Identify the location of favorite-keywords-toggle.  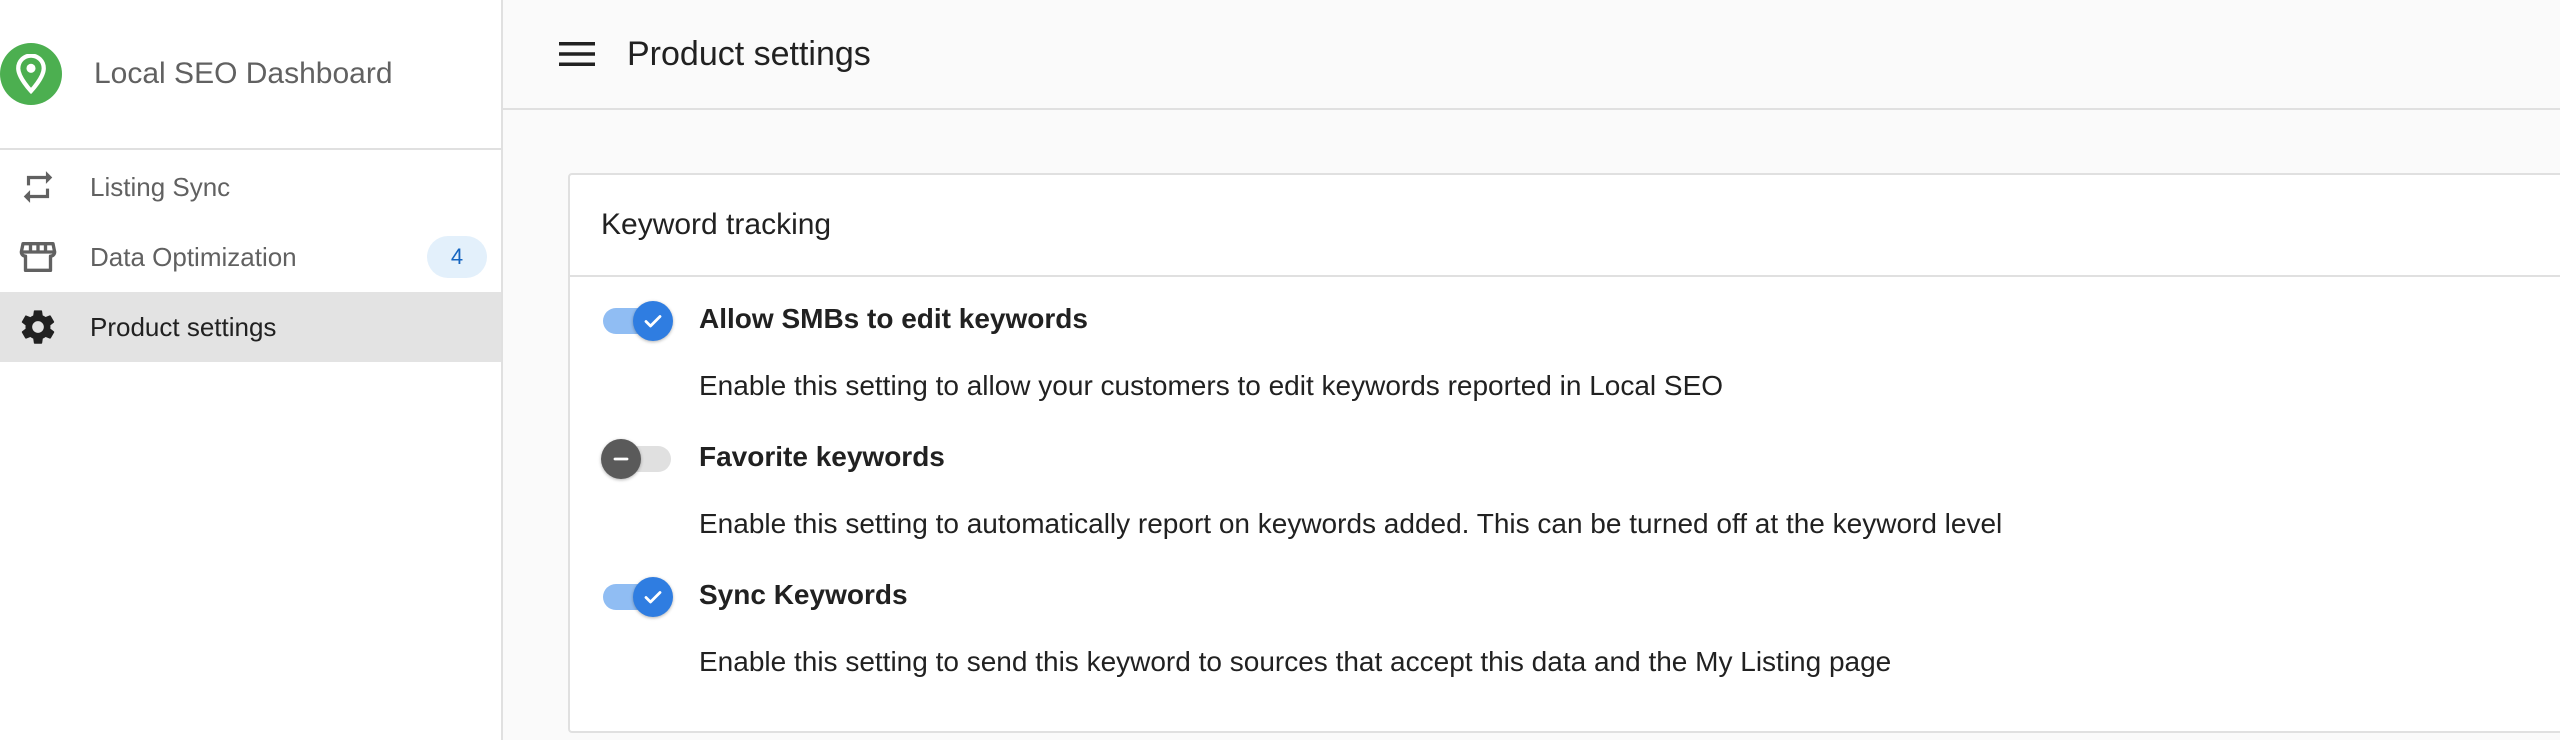
(637, 458).